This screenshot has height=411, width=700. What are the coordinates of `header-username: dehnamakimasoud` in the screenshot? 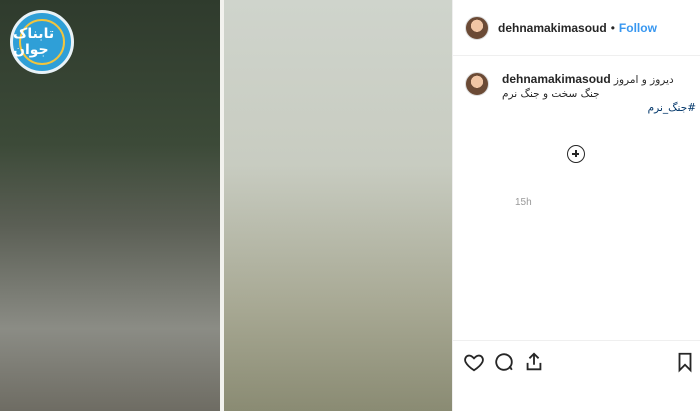 It's located at (552, 28).